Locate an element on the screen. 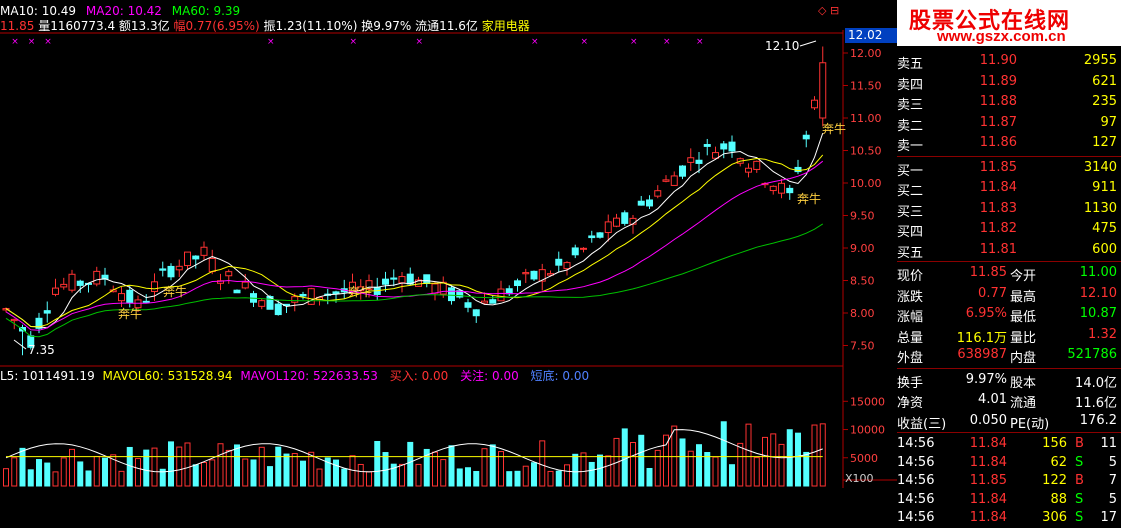  tick-side: B is located at coordinates (1079, 443).